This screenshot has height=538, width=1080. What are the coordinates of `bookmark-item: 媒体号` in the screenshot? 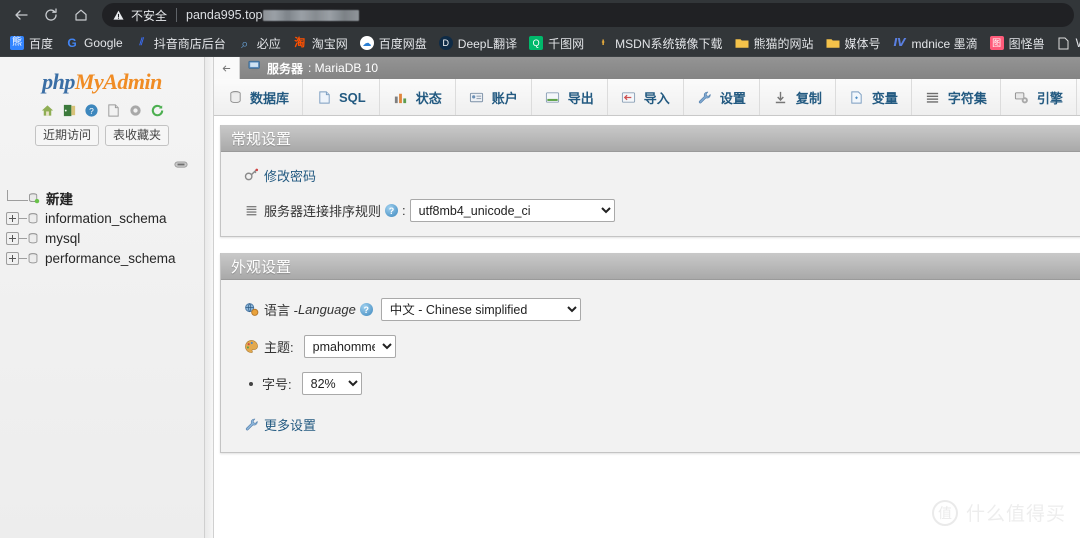 It's located at (853, 43).